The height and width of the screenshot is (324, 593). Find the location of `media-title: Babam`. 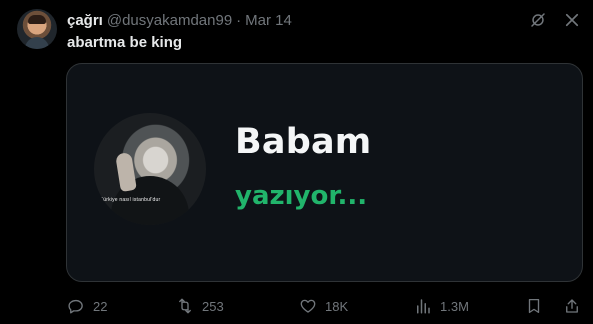

media-title: Babam is located at coordinates (303, 142).